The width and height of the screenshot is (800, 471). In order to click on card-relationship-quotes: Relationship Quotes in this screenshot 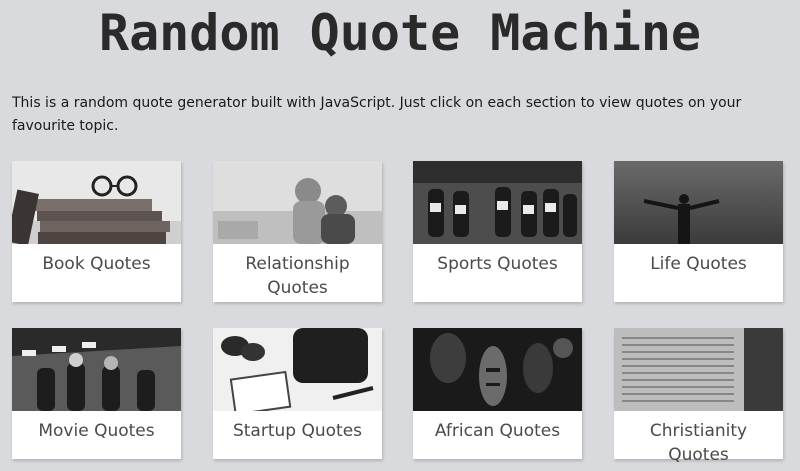, I will do `click(297, 231)`.